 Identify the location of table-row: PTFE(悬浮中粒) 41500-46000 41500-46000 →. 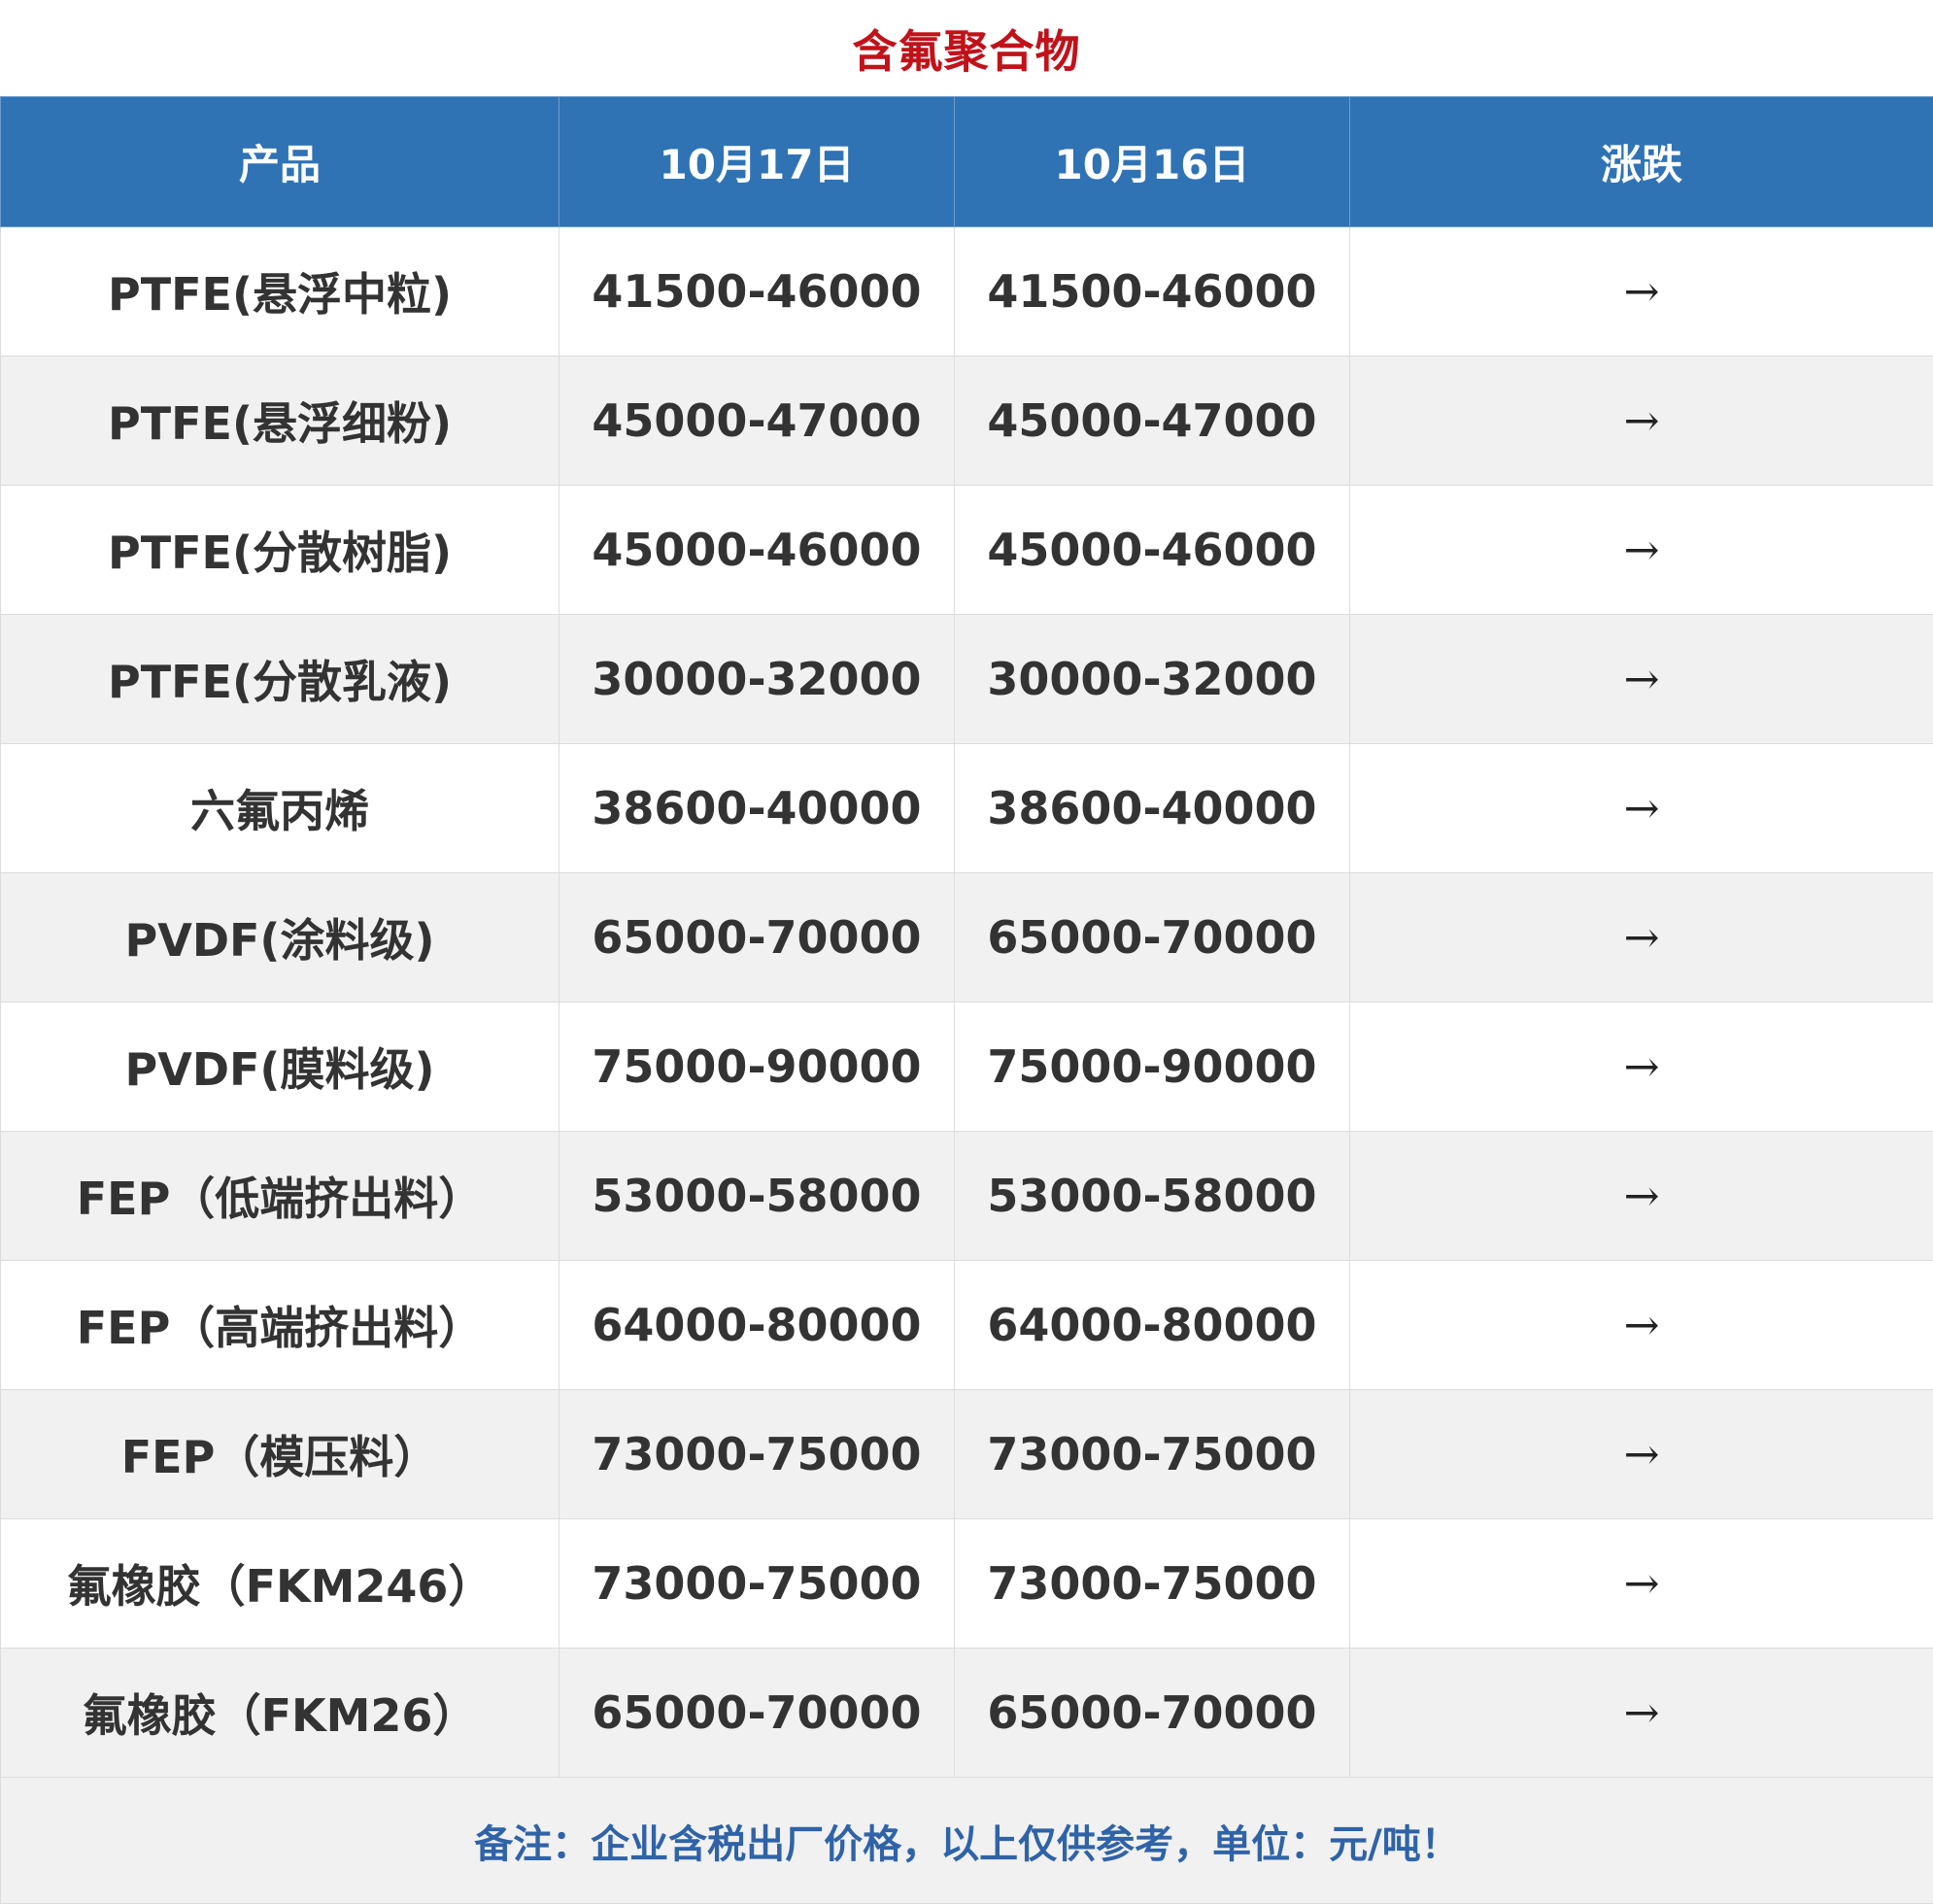
(967, 292).